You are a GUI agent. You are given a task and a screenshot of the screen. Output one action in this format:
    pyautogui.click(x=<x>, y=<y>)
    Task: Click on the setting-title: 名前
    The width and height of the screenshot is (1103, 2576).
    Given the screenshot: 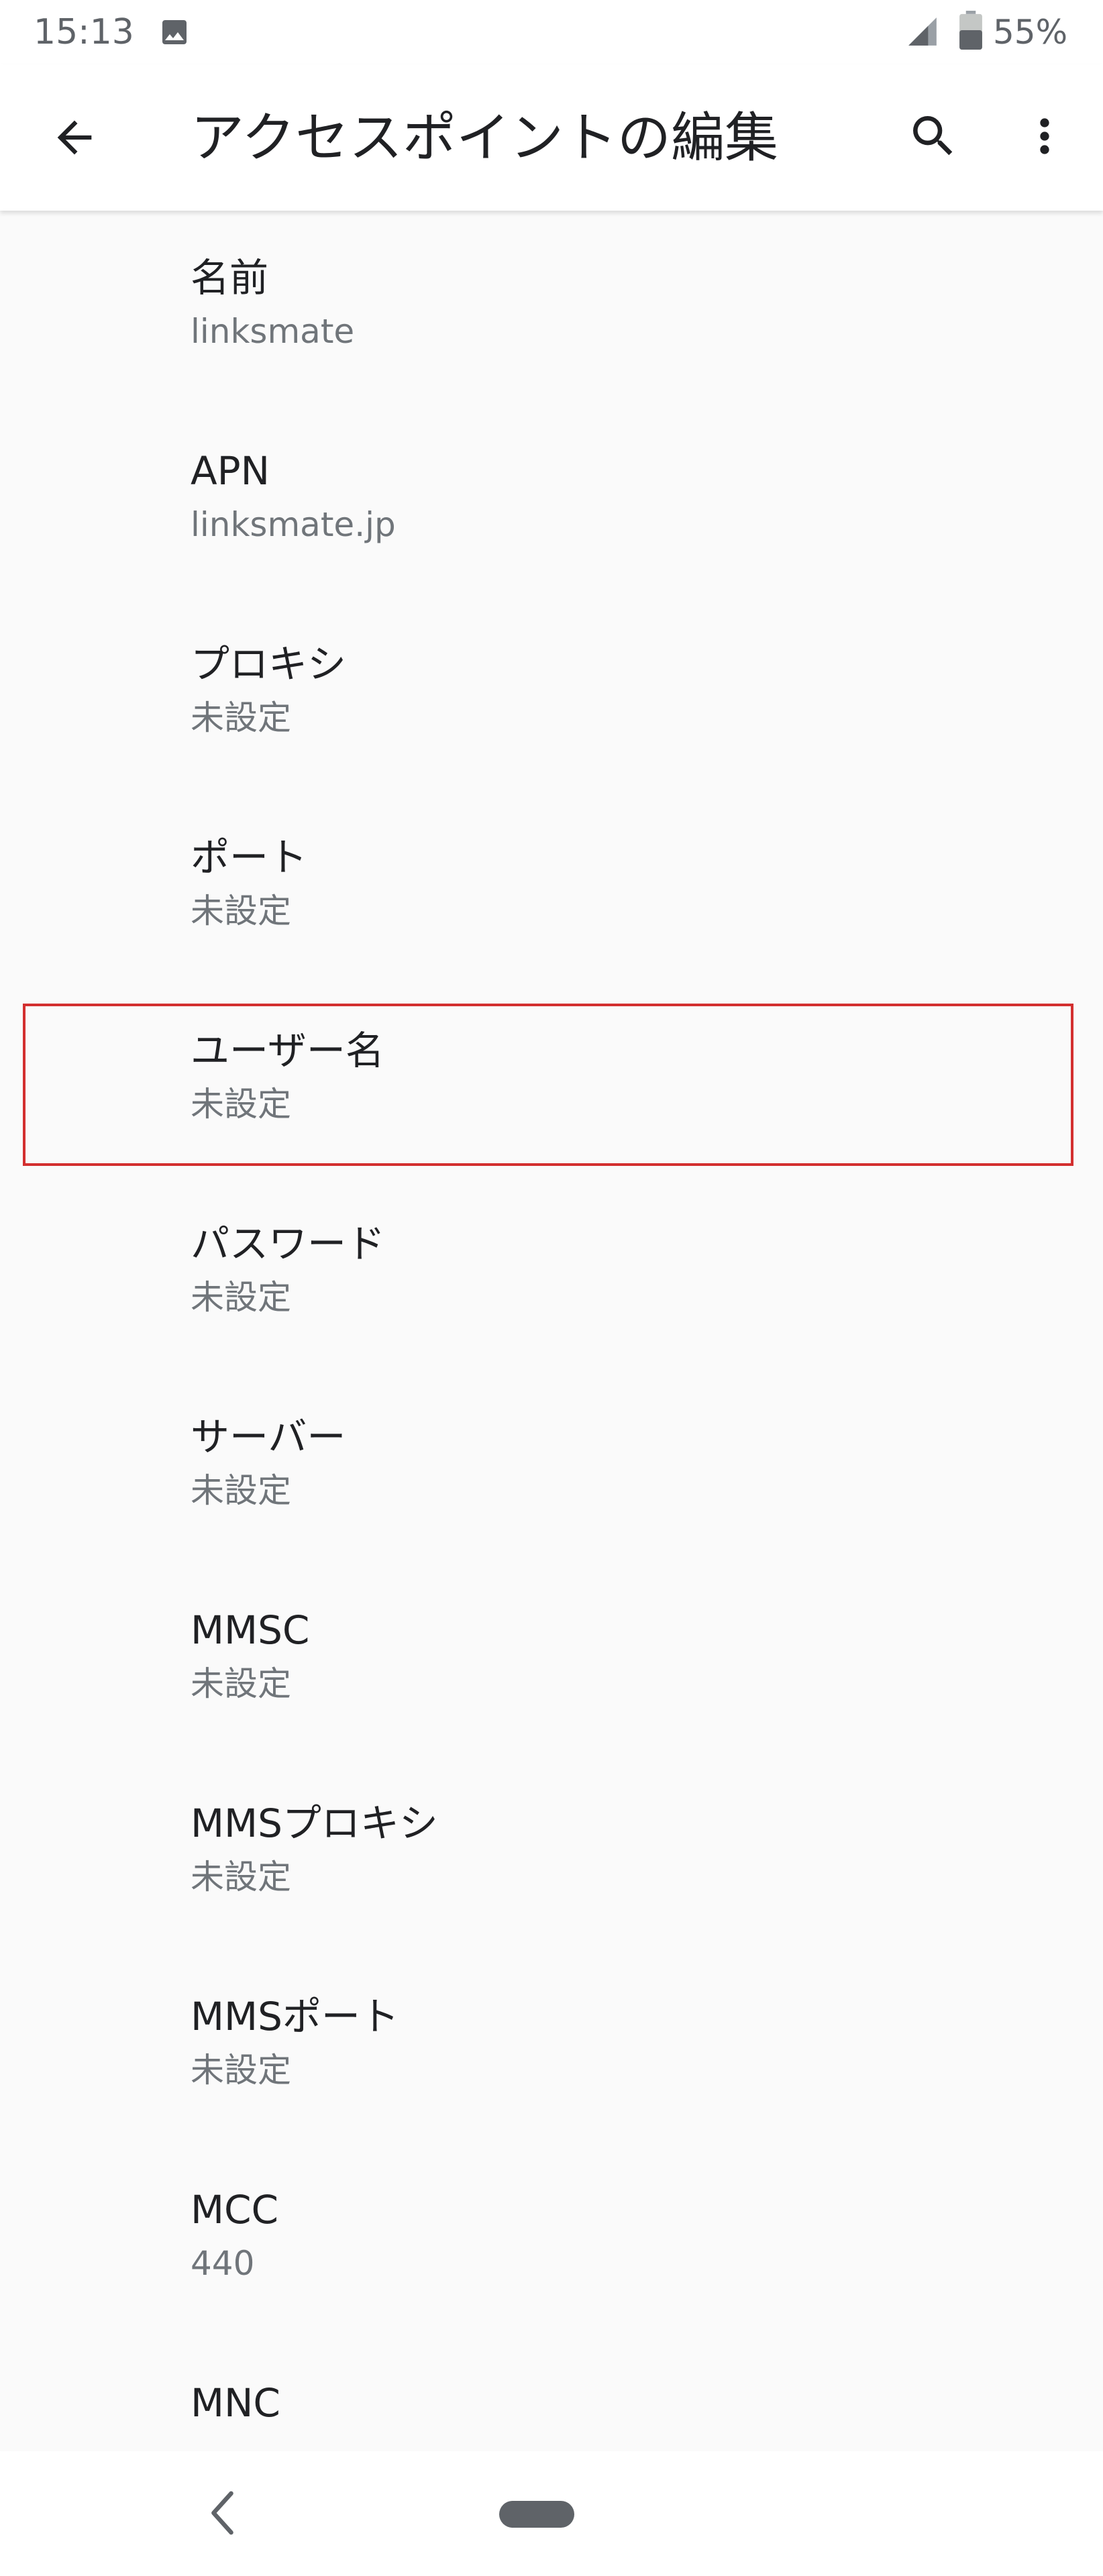 What is the action you would take?
    pyautogui.click(x=230, y=278)
    